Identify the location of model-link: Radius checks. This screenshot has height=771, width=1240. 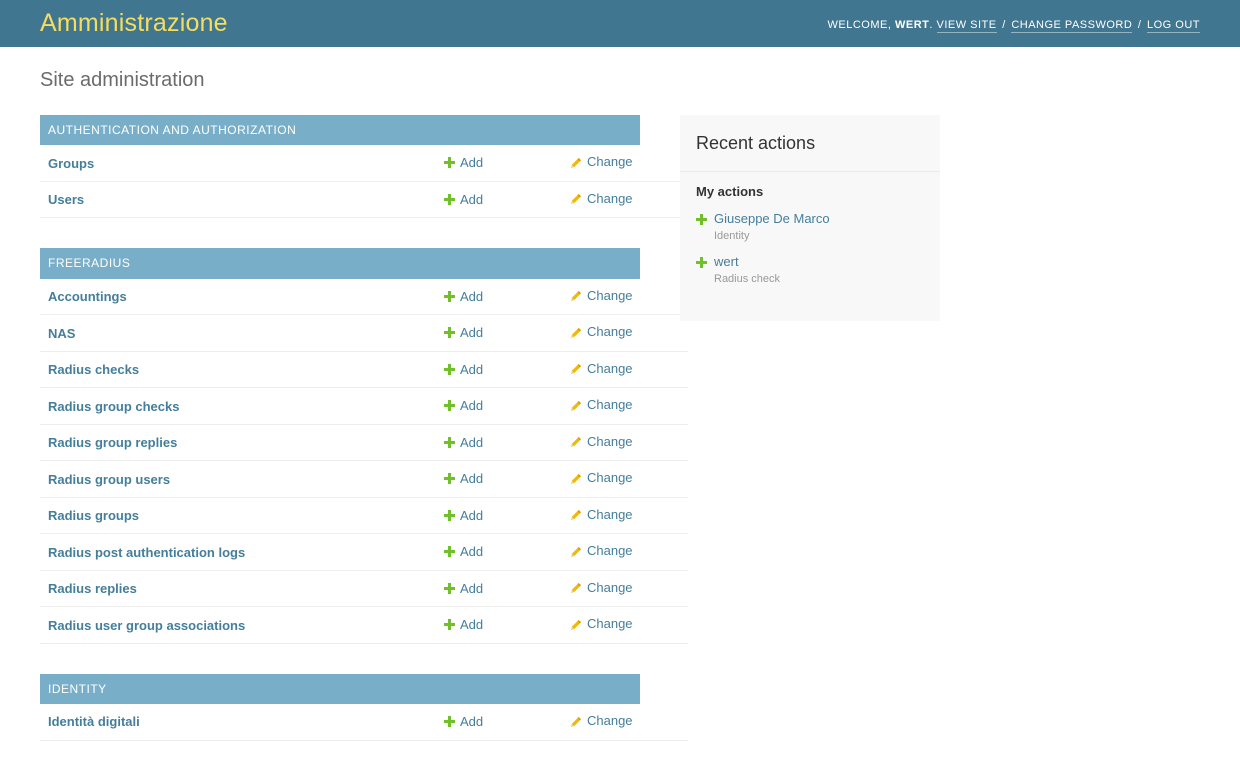
(93, 369).